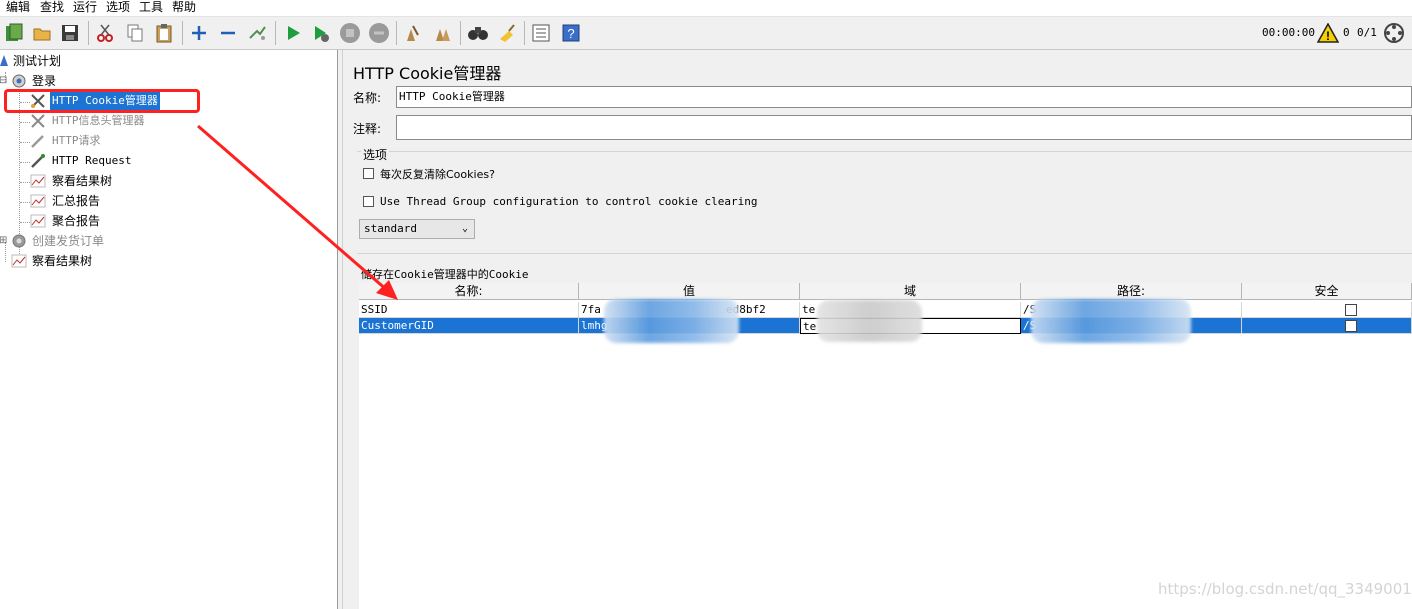  Describe the element at coordinates (297, 212) in the screenshot. I see `annotation-arrow` at that location.